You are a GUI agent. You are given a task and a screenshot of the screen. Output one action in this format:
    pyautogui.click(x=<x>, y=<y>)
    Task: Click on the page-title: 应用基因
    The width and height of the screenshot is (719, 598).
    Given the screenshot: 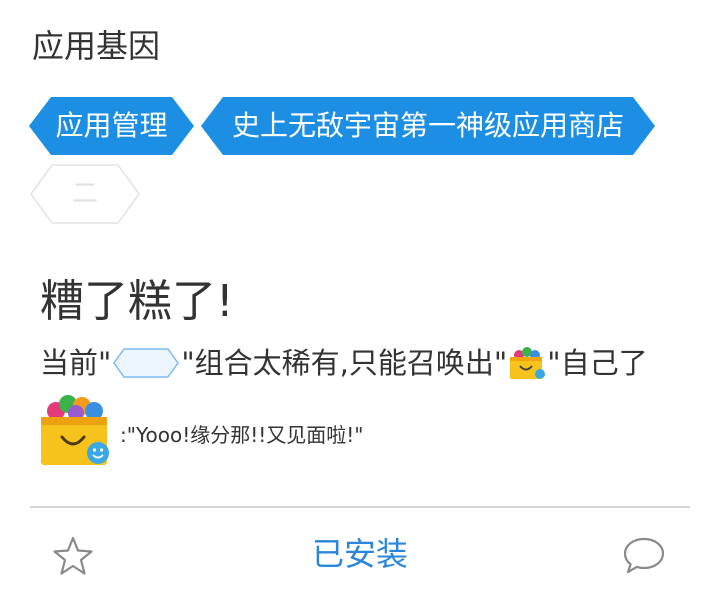 What is the action you would take?
    pyautogui.click(x=96, y=46)
    